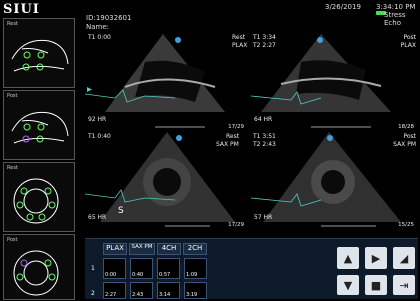 The image size is (420, 301). Describe the element at coordinates (404, 144) in the screenshot. I see `view-label: SAX PM` at that location.